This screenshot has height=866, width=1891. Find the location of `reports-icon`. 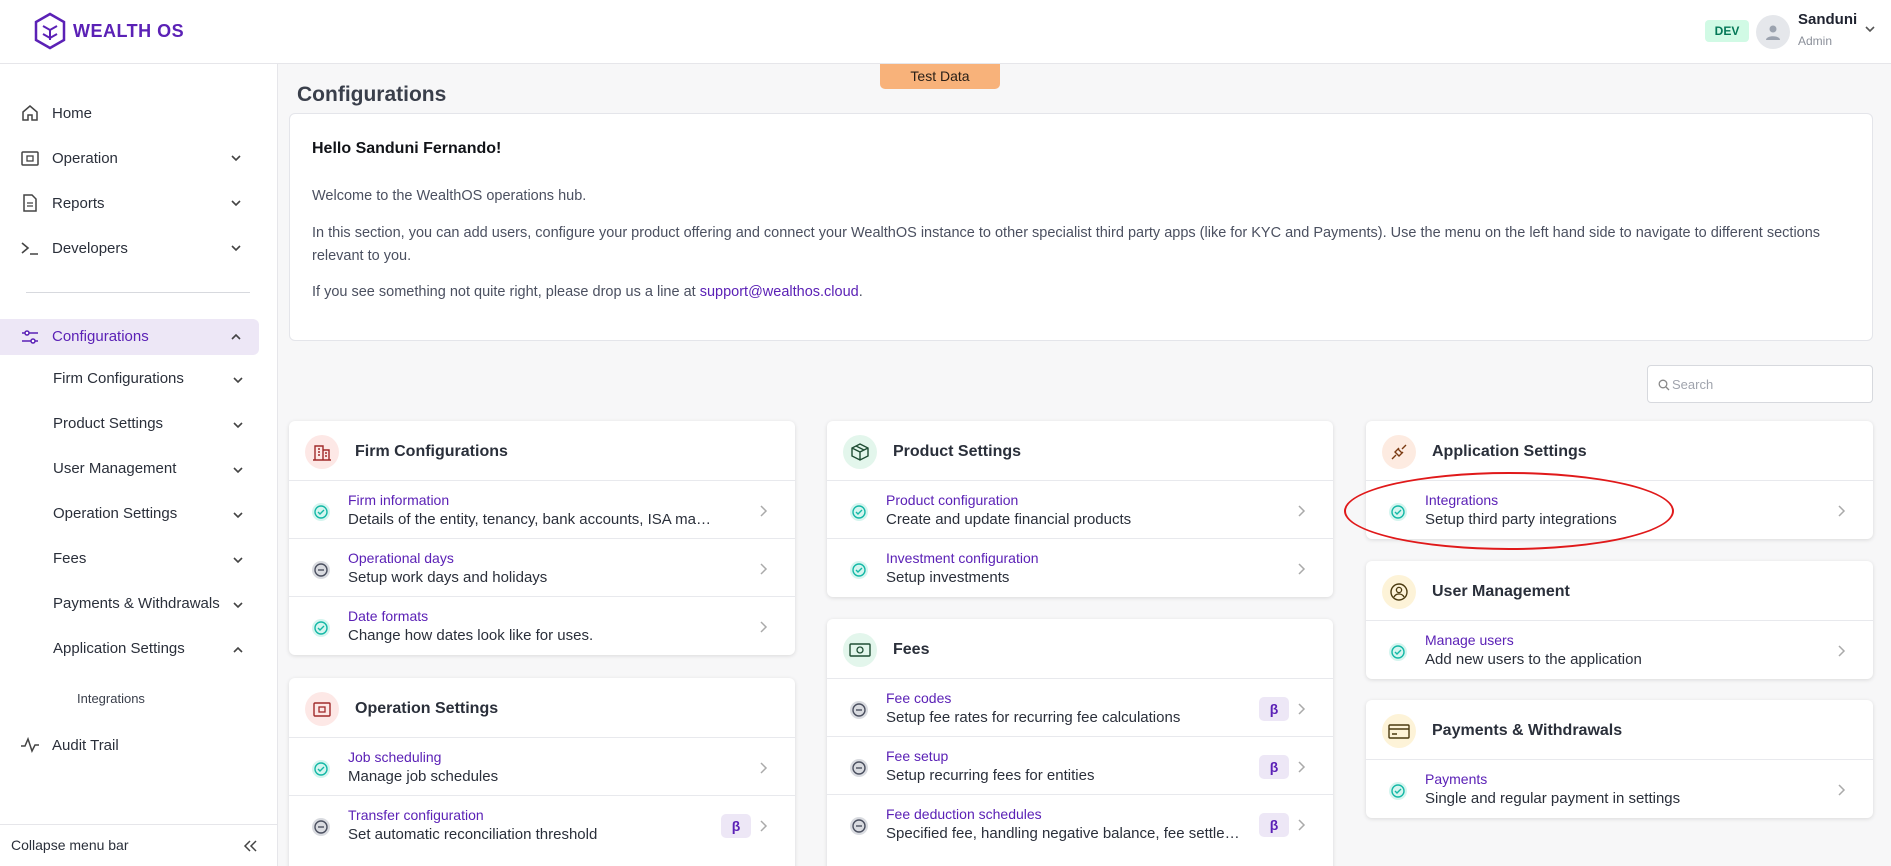

reports-icon is located at coordinates (30, 203).